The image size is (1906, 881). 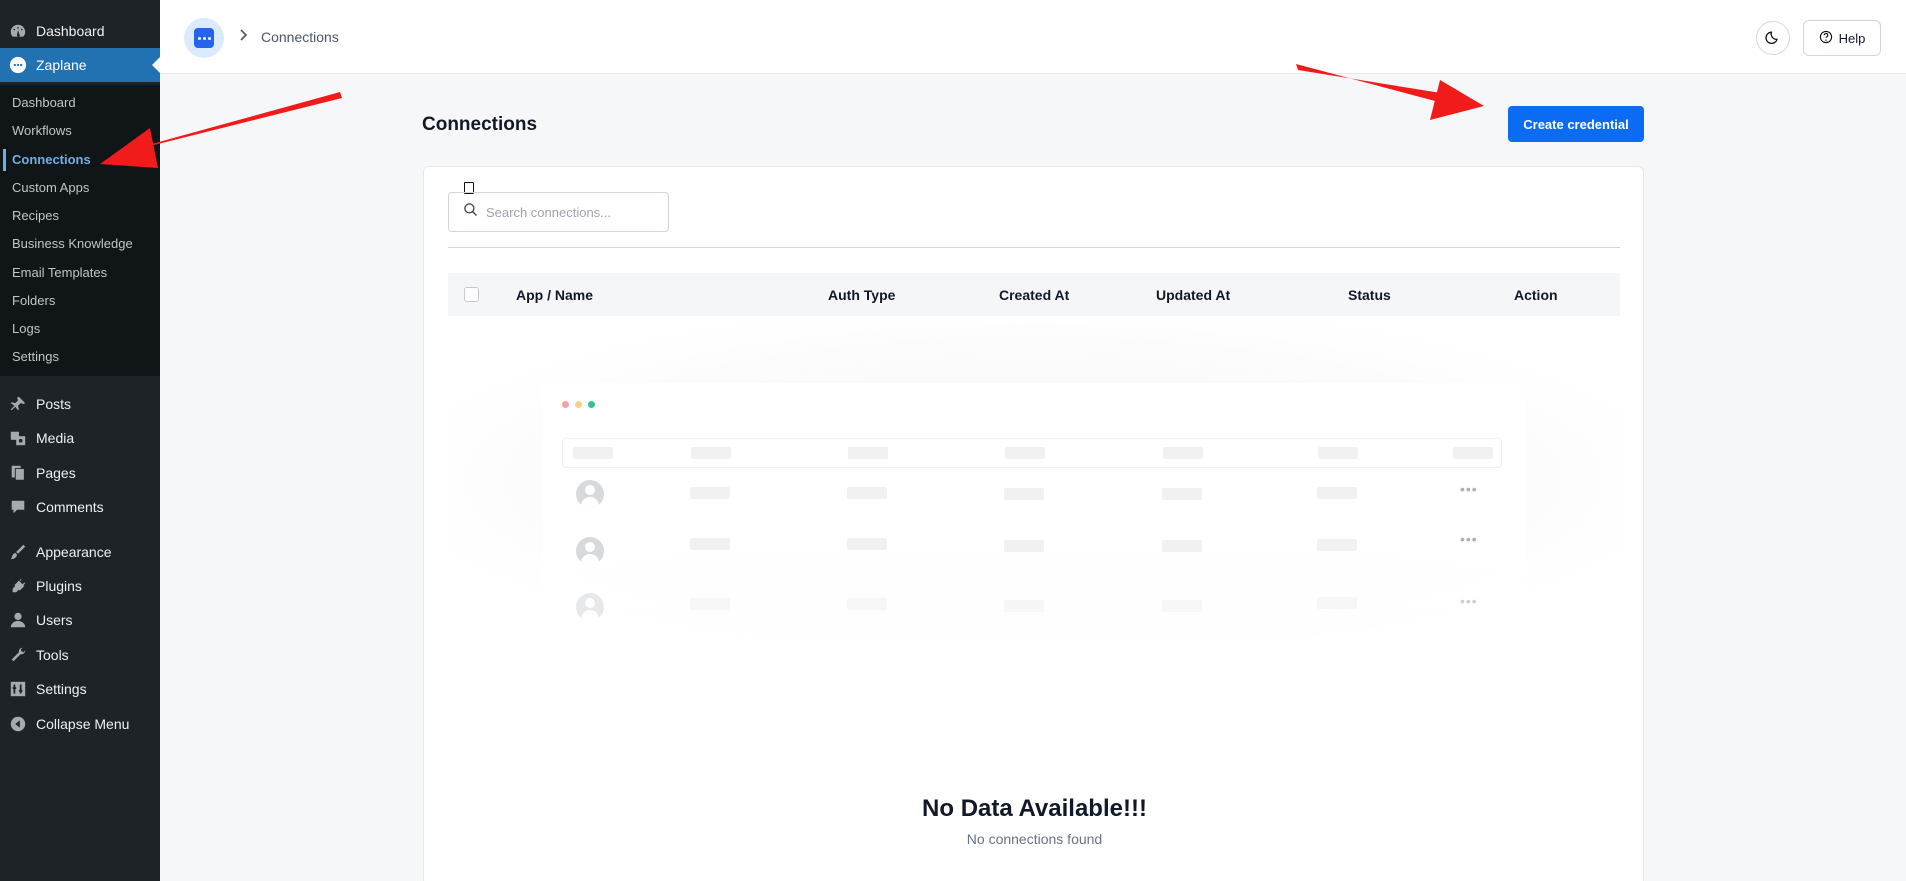 I want to click on column-action: Action, so click(x=1536, y=295).